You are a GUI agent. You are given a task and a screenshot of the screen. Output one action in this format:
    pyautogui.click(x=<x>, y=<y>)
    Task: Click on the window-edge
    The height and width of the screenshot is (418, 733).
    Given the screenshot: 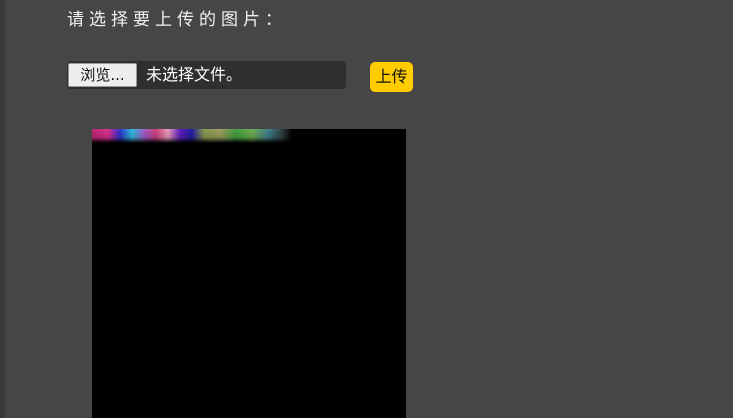 What is the action you would take?
    pyautogui.click(x=2, y=209)
    